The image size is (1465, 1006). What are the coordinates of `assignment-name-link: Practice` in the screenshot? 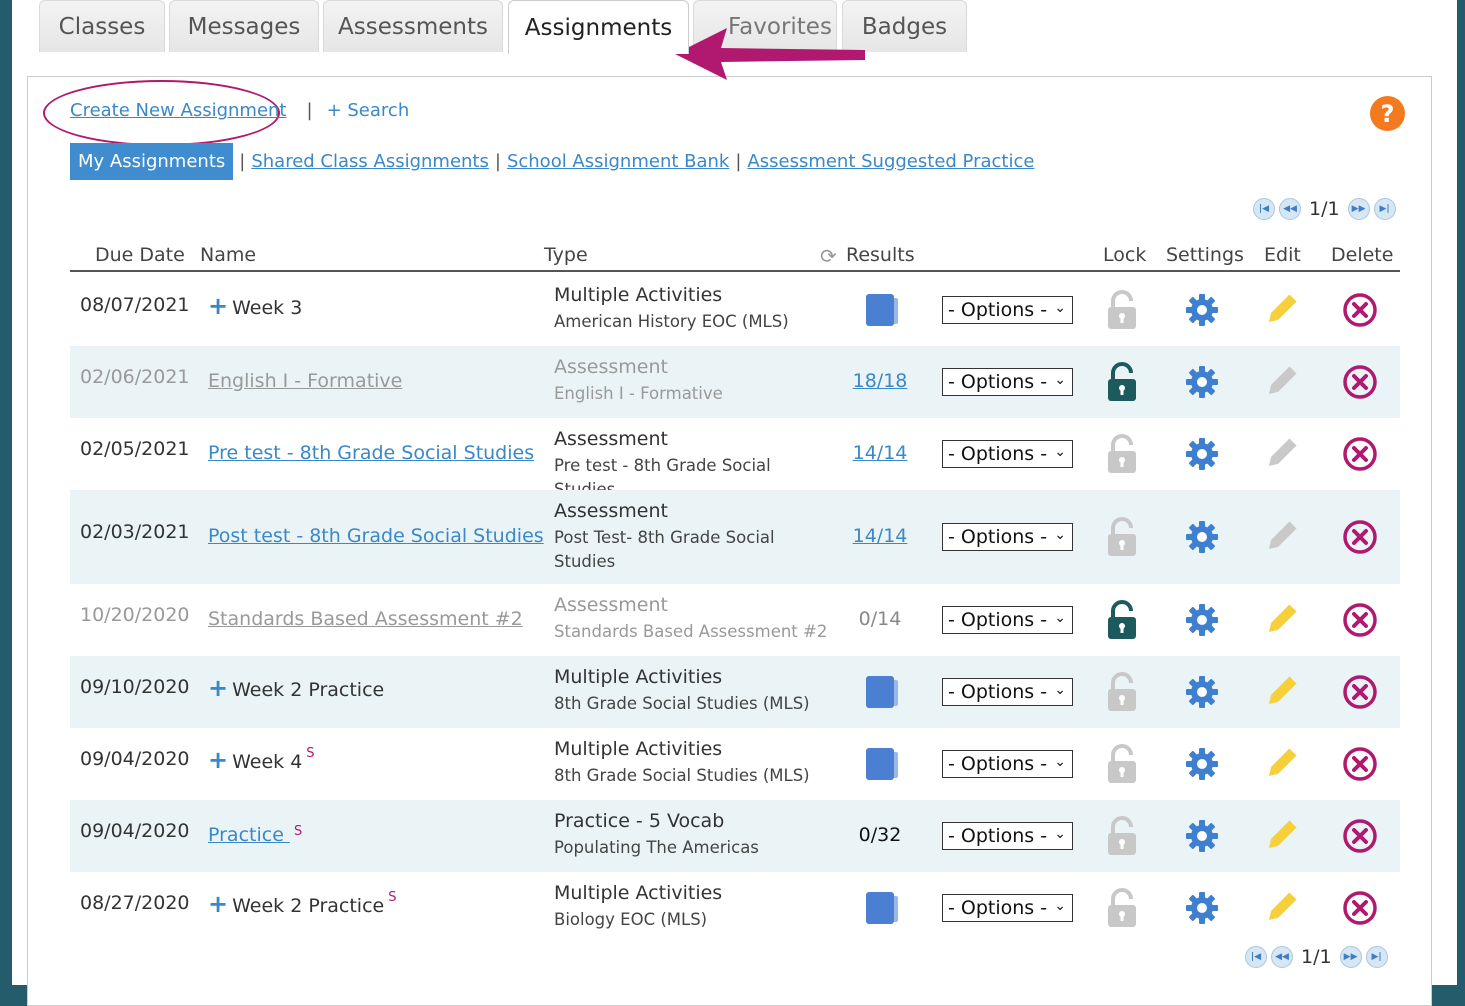 It's located at (249, 835).